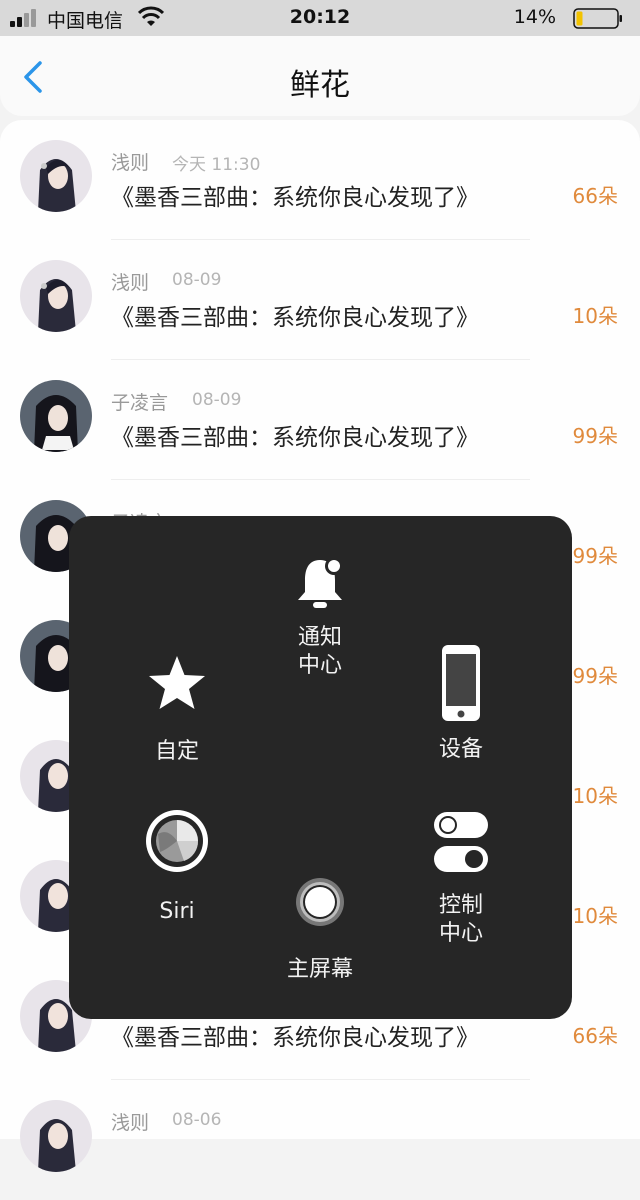 The height and width of the screenshot is (1200, 640). What do you see at coordinates (197, 1120) in the screenshot?
I see `timestamp: 08-06` at bounding box center [197, 1120].